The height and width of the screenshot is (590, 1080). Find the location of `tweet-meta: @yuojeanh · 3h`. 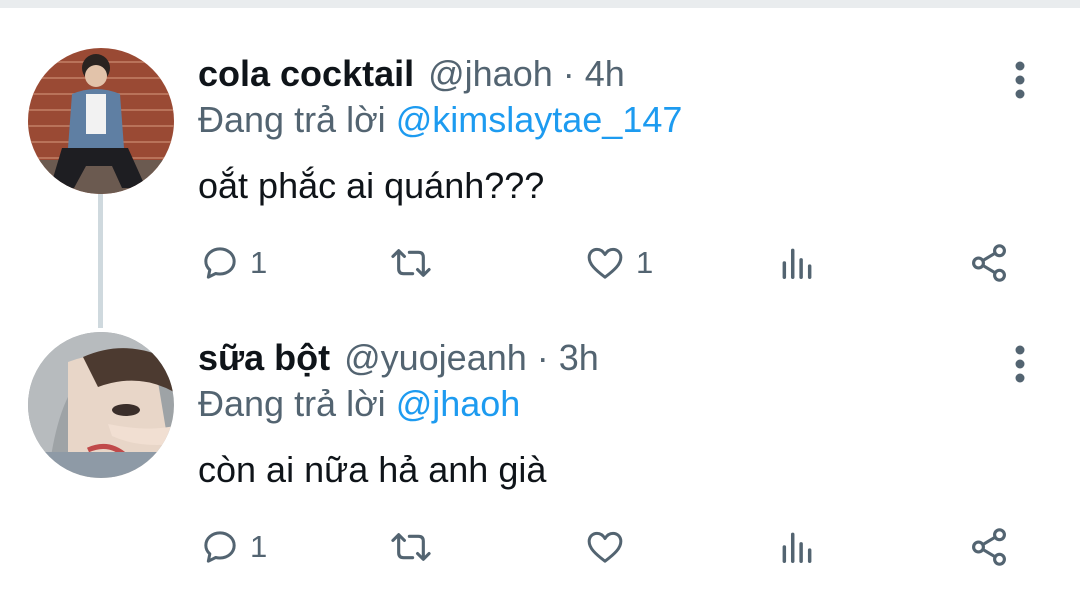

tweet-meta: @yuojeanh · 3h is located at coordinates (471, 357).